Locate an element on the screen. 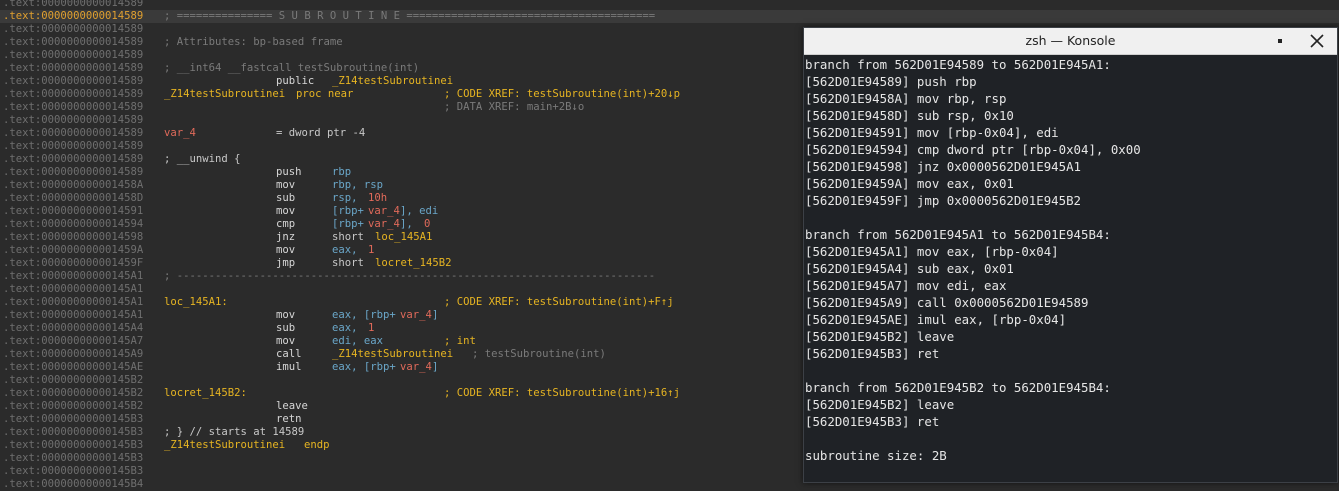 This screenshot has width=1339, height=491. close-button is located at coordinates (1317, 41).